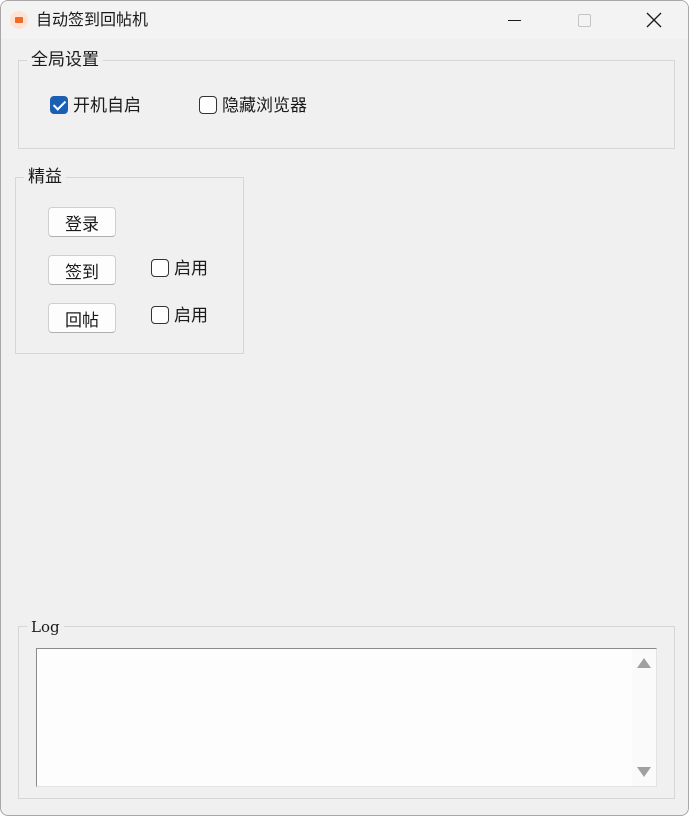 Image resolution: width=689 pixels, height=816 pixels. What do you see at coordinates (191, 269) in the screenshot?
I see `signin-enable-label: 启用` at bounding box center [191, 269].